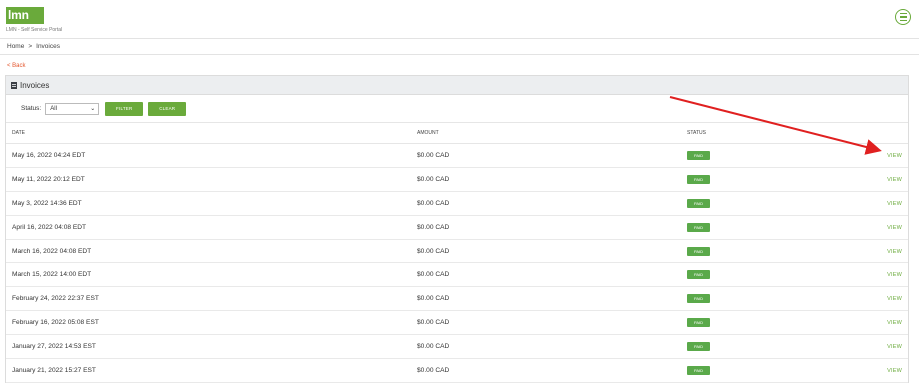  I want to click on amount-column-header: AMOUNT, so click(552, 133).